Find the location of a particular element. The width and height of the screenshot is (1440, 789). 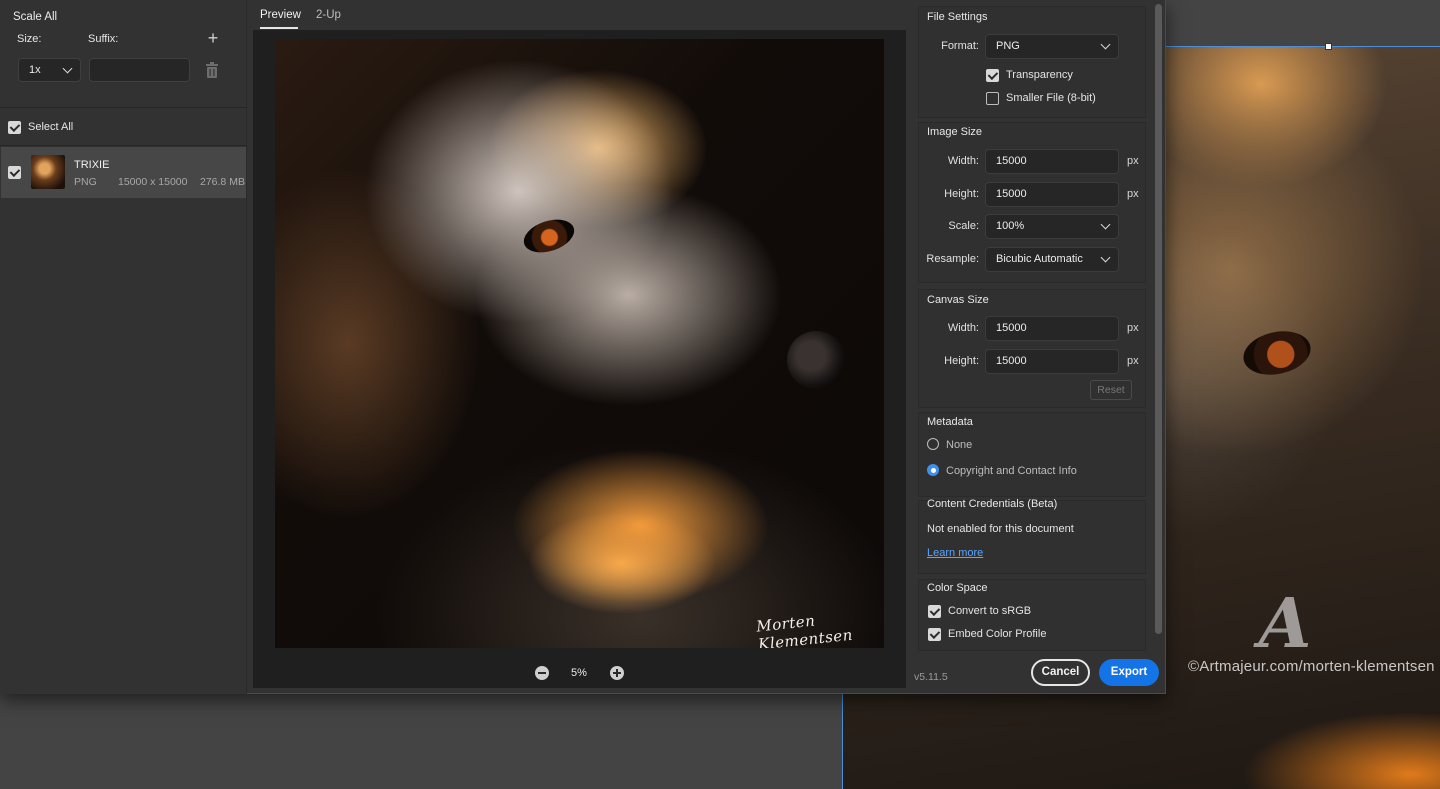

convert-srgb-checkbox is located at coordinates (934, 611).